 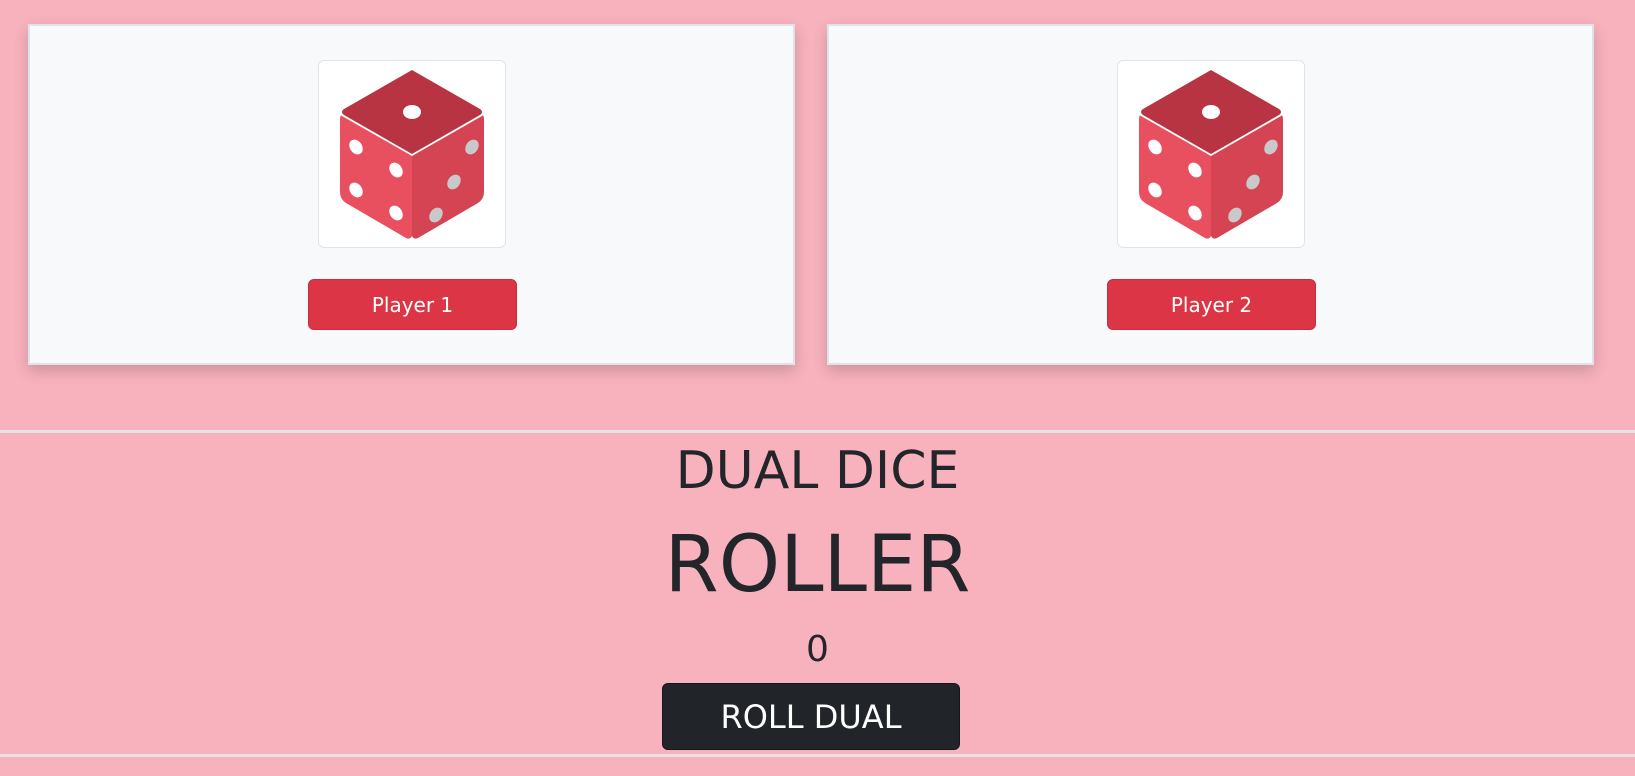 What do you see at coordinates (817, 471) in the screenshot?
I see `title-line-1: DUAL DICE` at bounding box center [817, 471].